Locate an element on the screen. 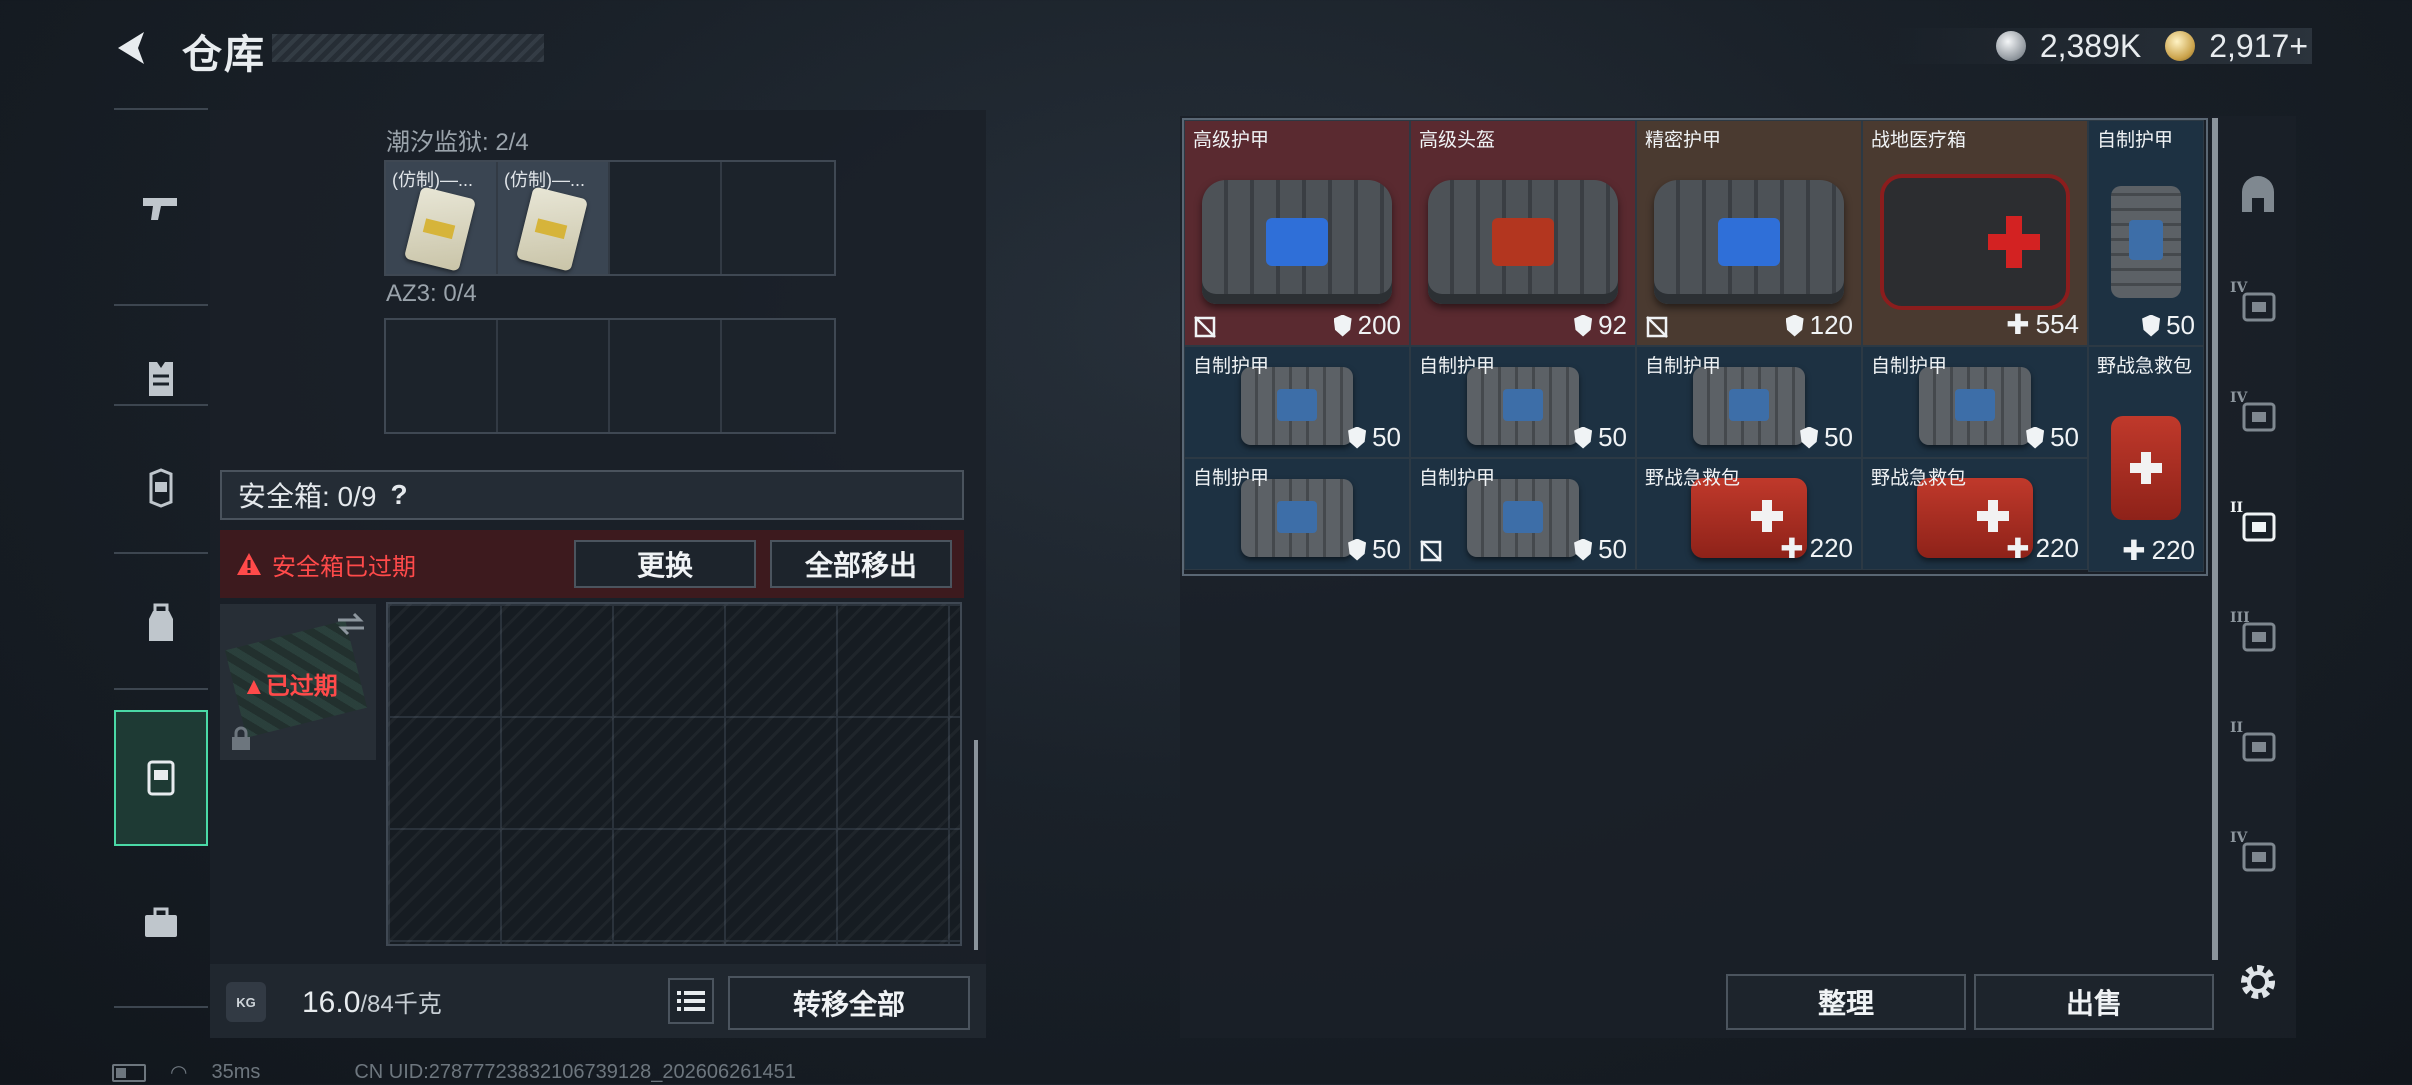  expired-warning-text: 安全箱已过期 is located at coordinates (344, 567).